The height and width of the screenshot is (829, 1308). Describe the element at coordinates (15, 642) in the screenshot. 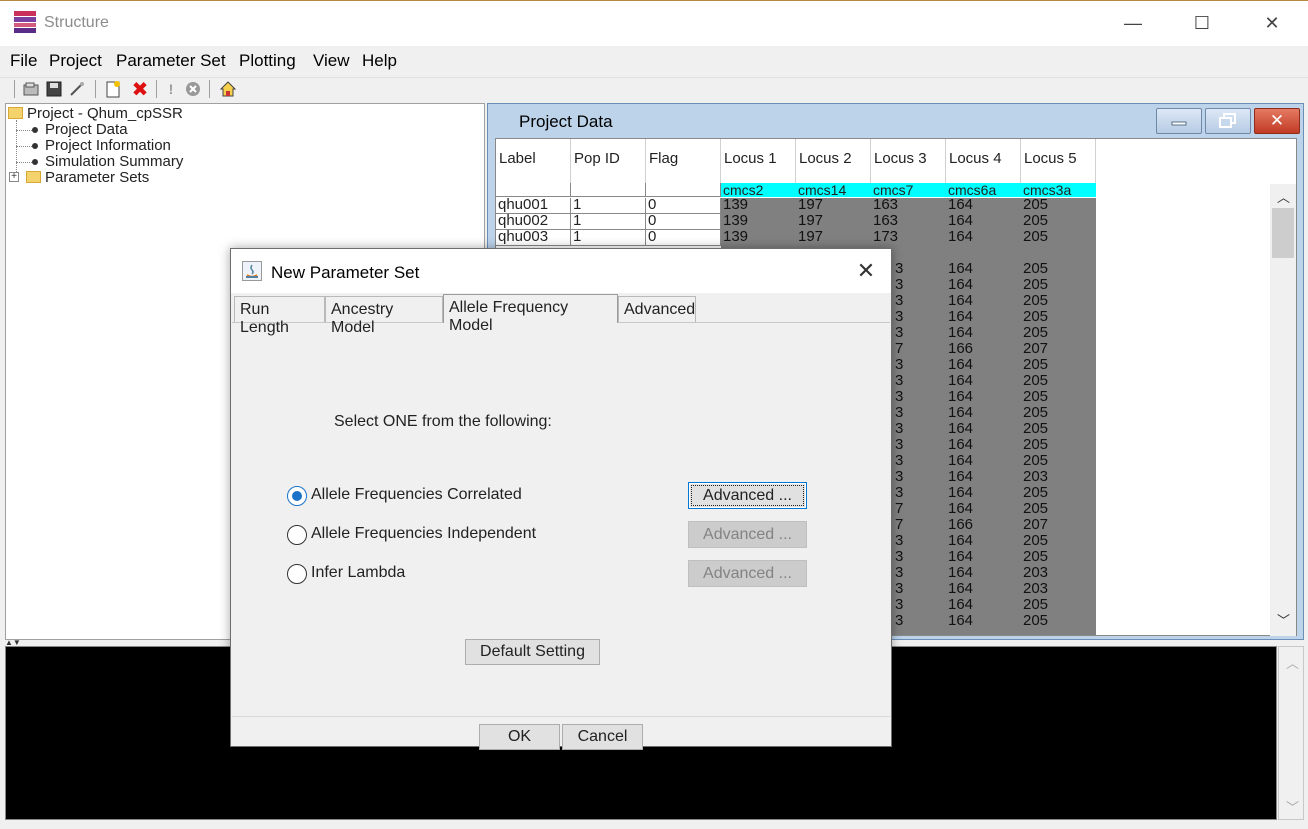

I see `splitter-arrows-icon: ▲▼` at that location.